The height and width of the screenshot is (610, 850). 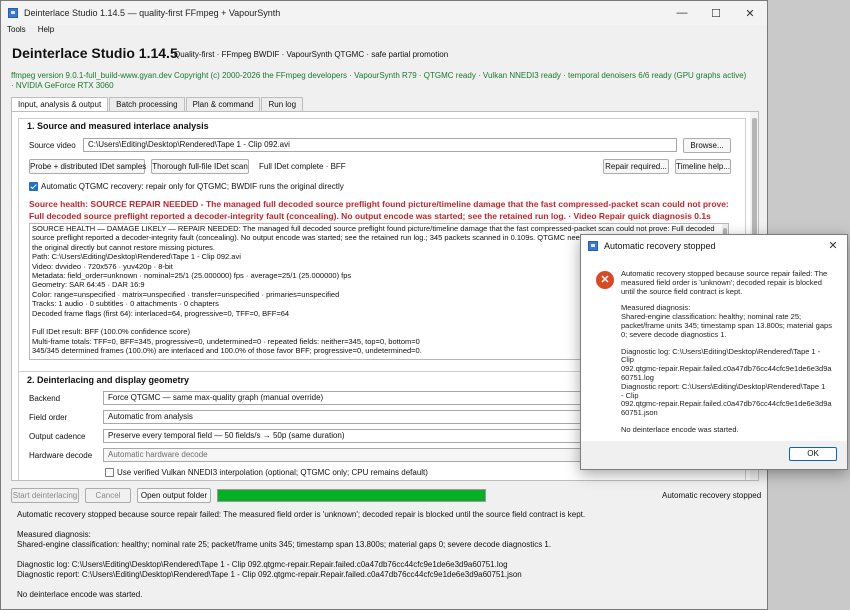 I want to click on start-deinterlacing-button: Start deinterlacing, so click(x=45, y=495).